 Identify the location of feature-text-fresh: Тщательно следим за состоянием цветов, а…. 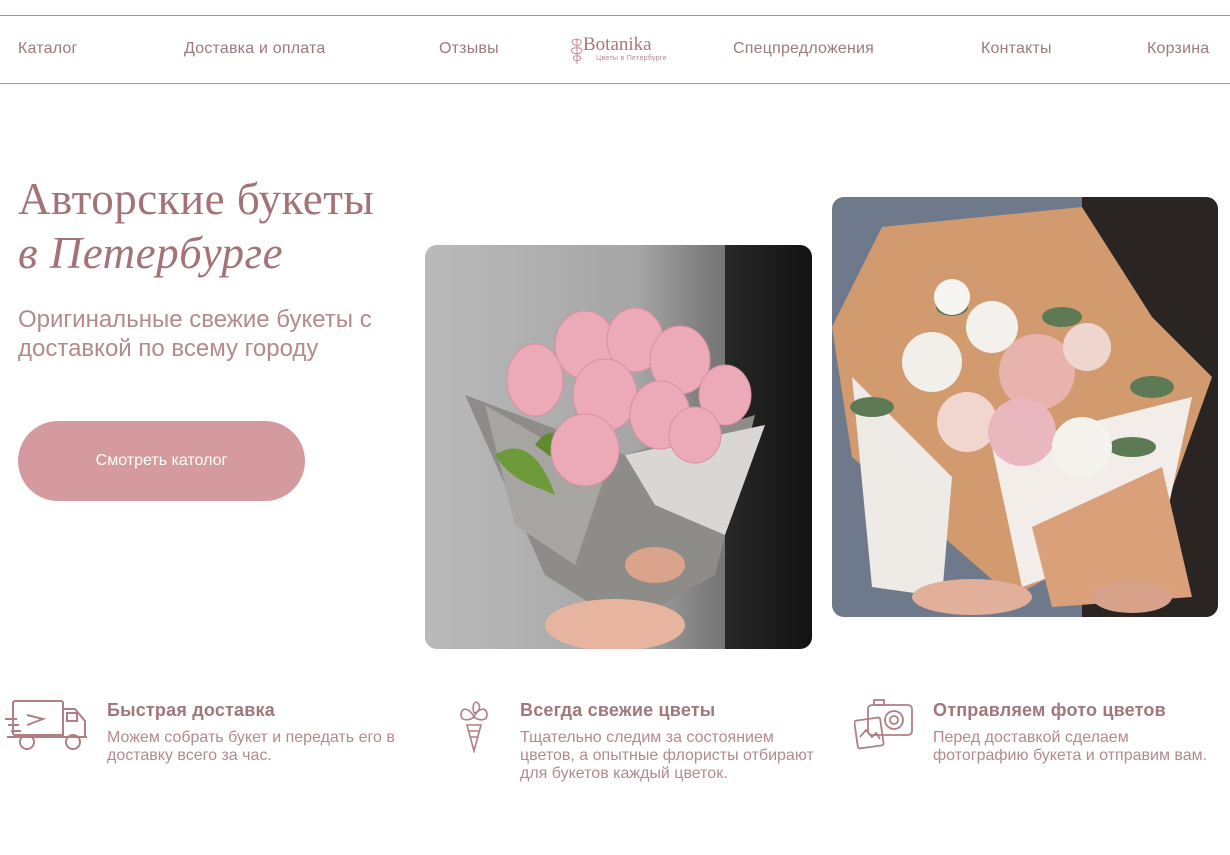
(667, 755).